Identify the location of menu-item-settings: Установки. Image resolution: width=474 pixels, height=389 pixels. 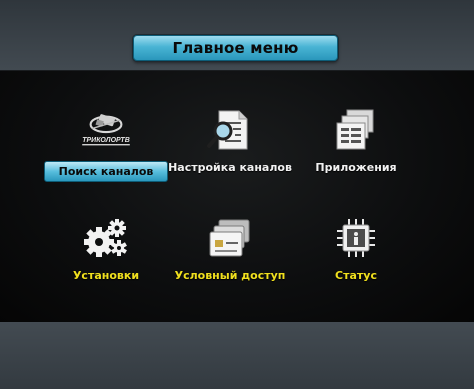
(106, 257).